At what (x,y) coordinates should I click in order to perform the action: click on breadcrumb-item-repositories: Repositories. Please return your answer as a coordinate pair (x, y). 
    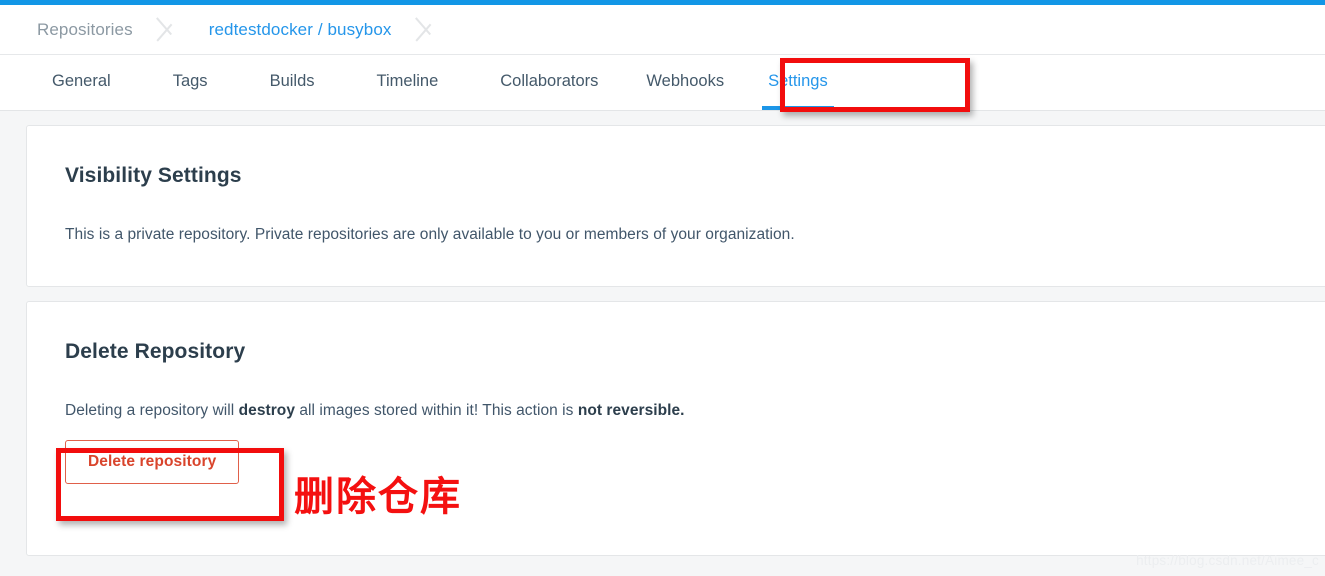
    Looking at the image, I should click on (66, 29).